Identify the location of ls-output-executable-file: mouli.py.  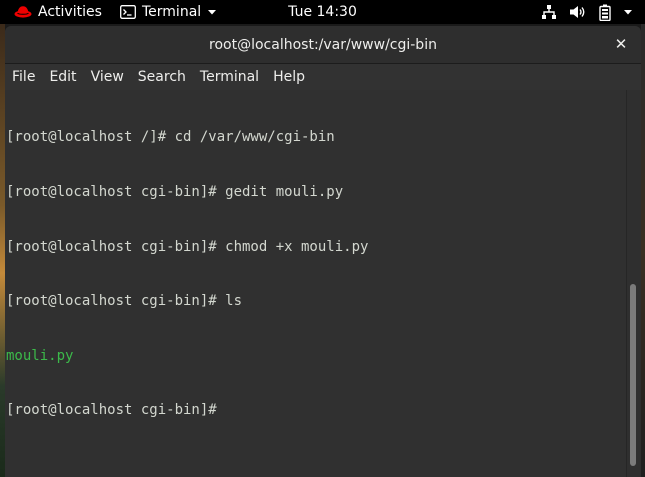
(40, 355).